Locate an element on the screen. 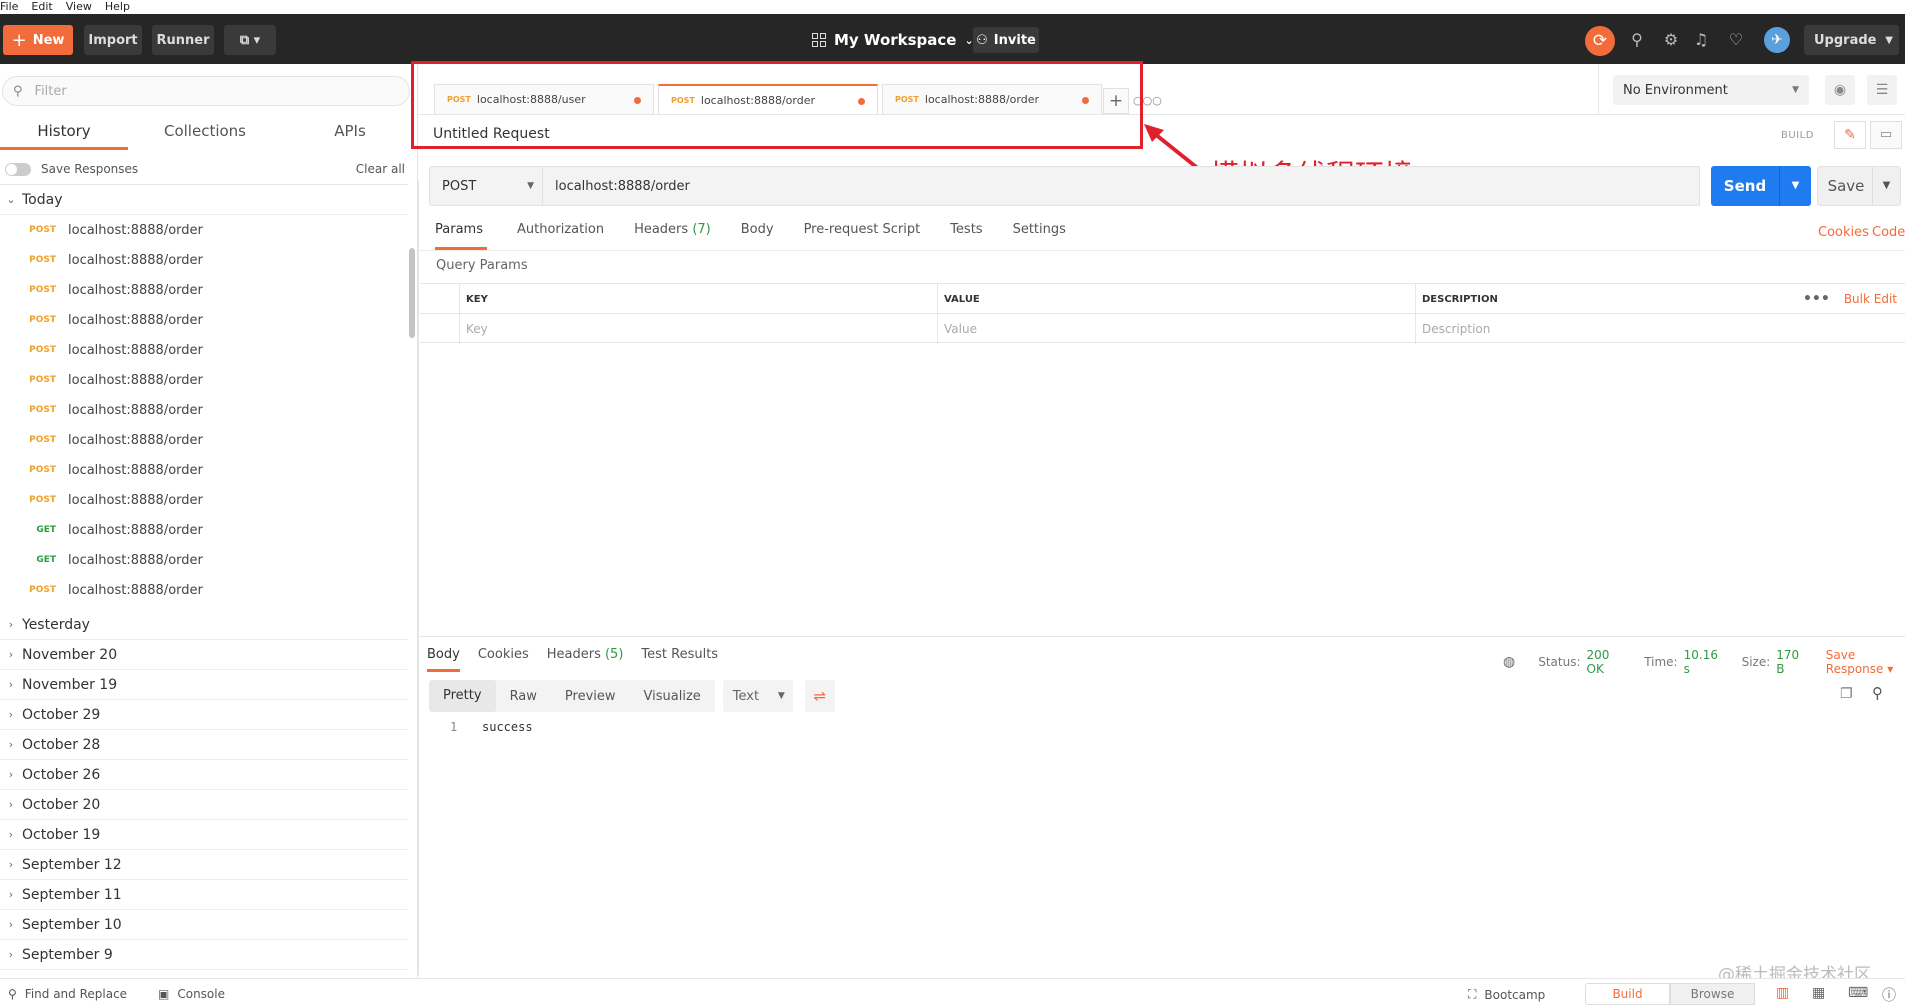 Image resolution: width=1905 pixels, height=1008 pixels. runner-button: Runner is located at coordinates (183, 40).